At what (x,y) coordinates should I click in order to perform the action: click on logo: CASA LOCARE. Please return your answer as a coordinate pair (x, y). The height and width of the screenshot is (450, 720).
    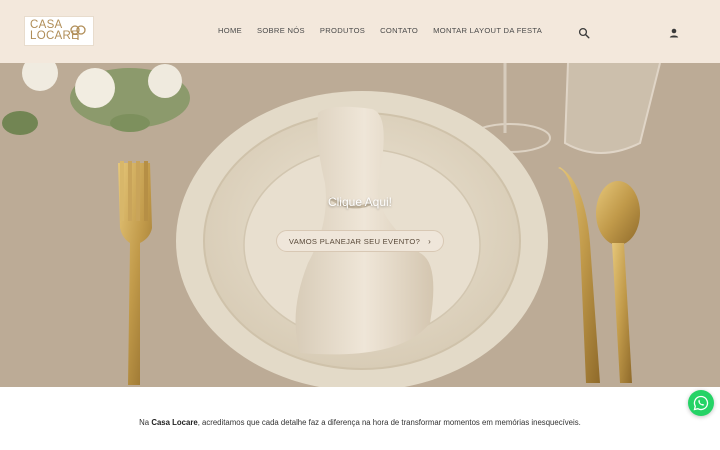
    Looking at the image, I should click on (59, 31).